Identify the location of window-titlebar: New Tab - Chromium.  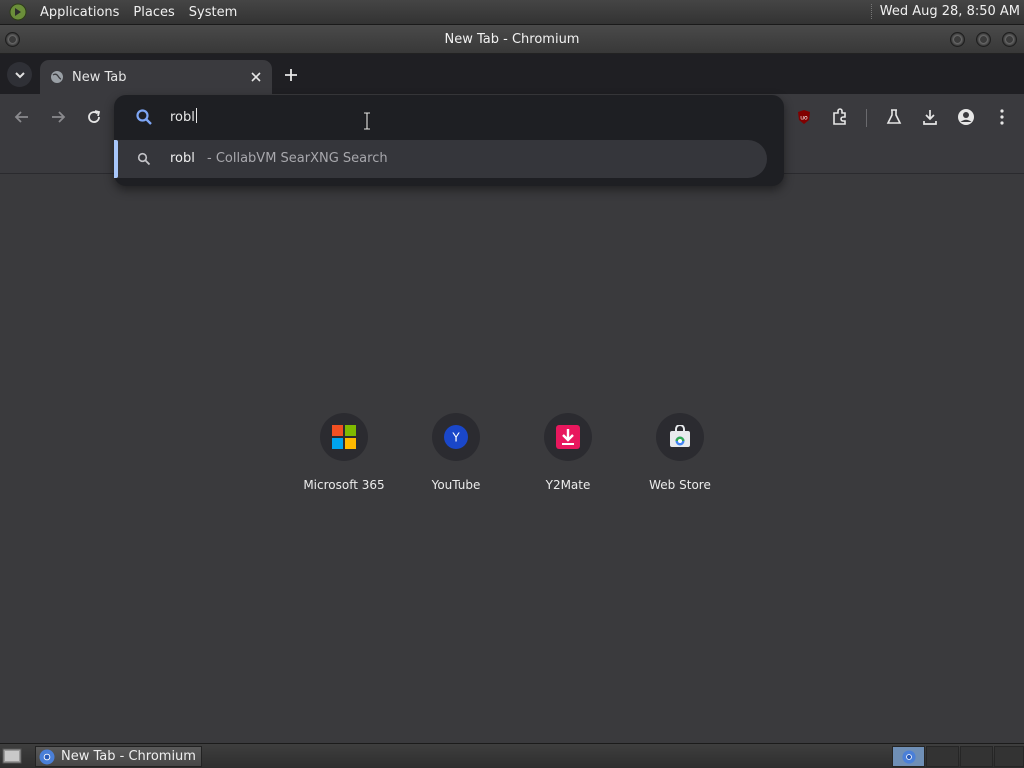
(512, 39).